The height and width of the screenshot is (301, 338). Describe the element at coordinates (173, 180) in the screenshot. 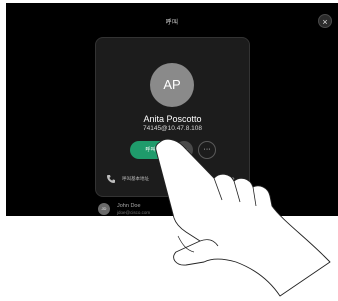

I see `call-address-row: 呼叫基本地址 ›` at that location.